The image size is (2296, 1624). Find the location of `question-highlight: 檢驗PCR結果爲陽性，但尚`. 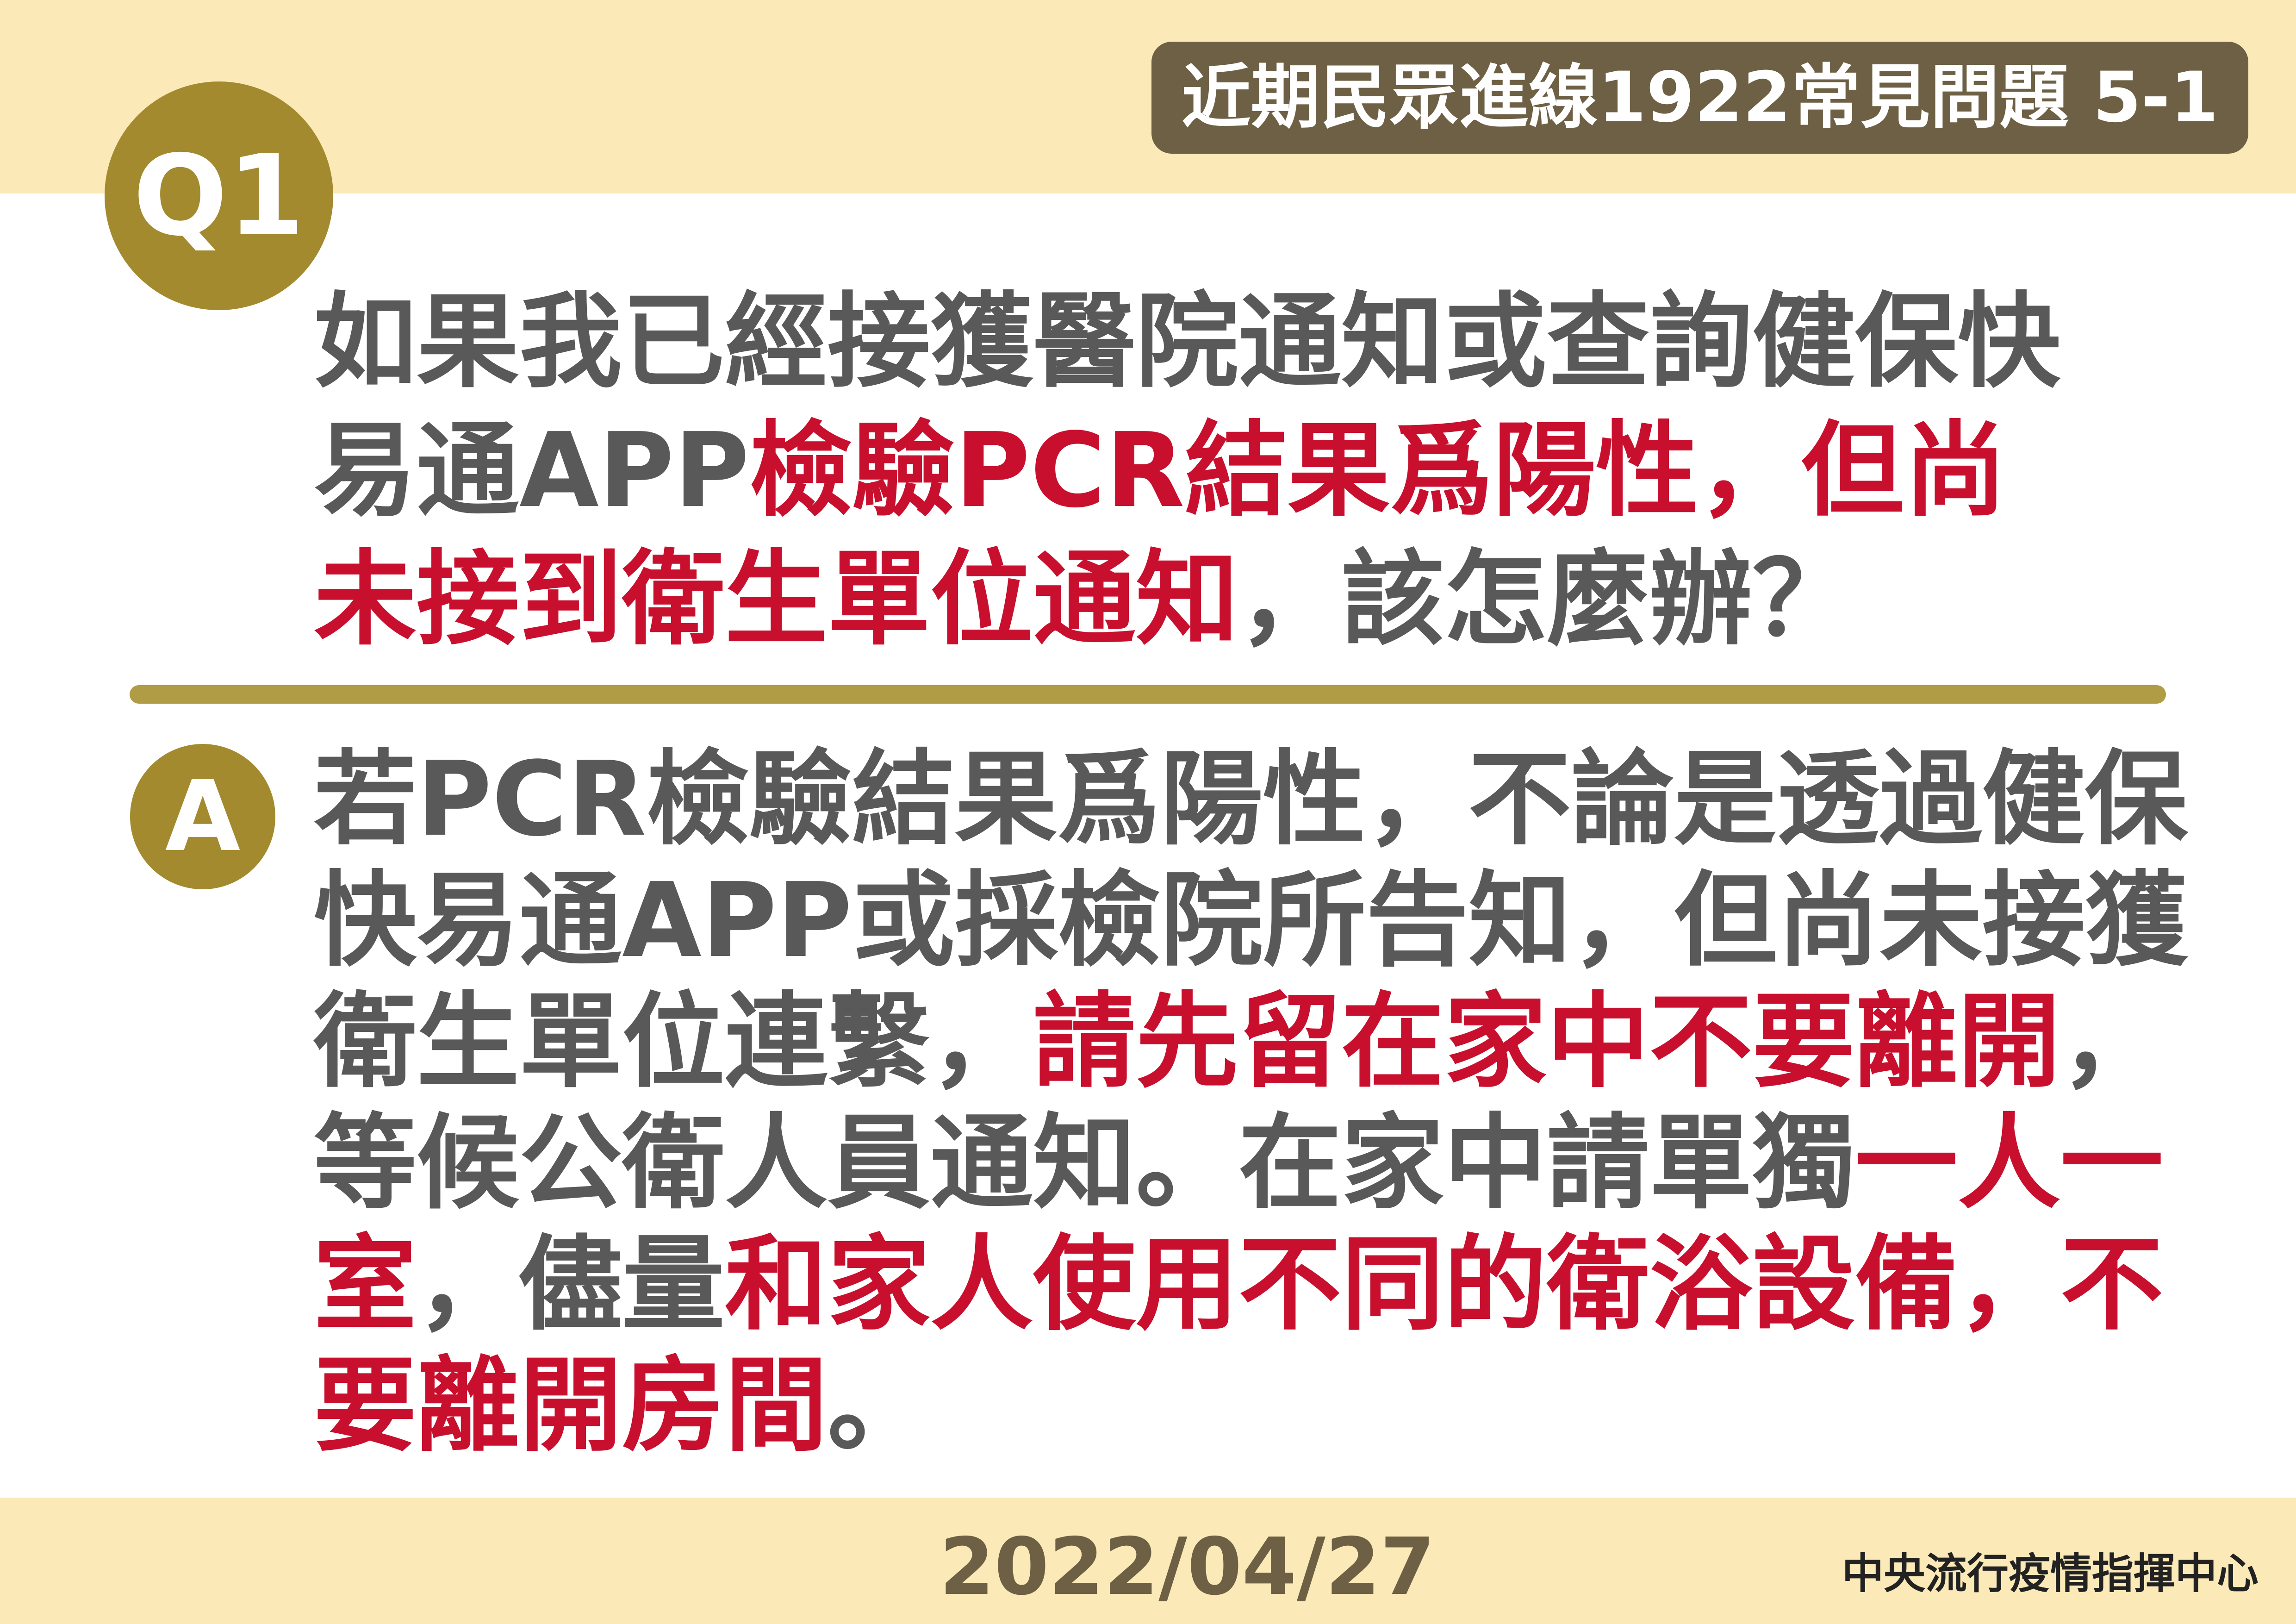

question-highlight: 檢驗PCR結果爲陽性，但尚 is located at coordinates (1378, 471).